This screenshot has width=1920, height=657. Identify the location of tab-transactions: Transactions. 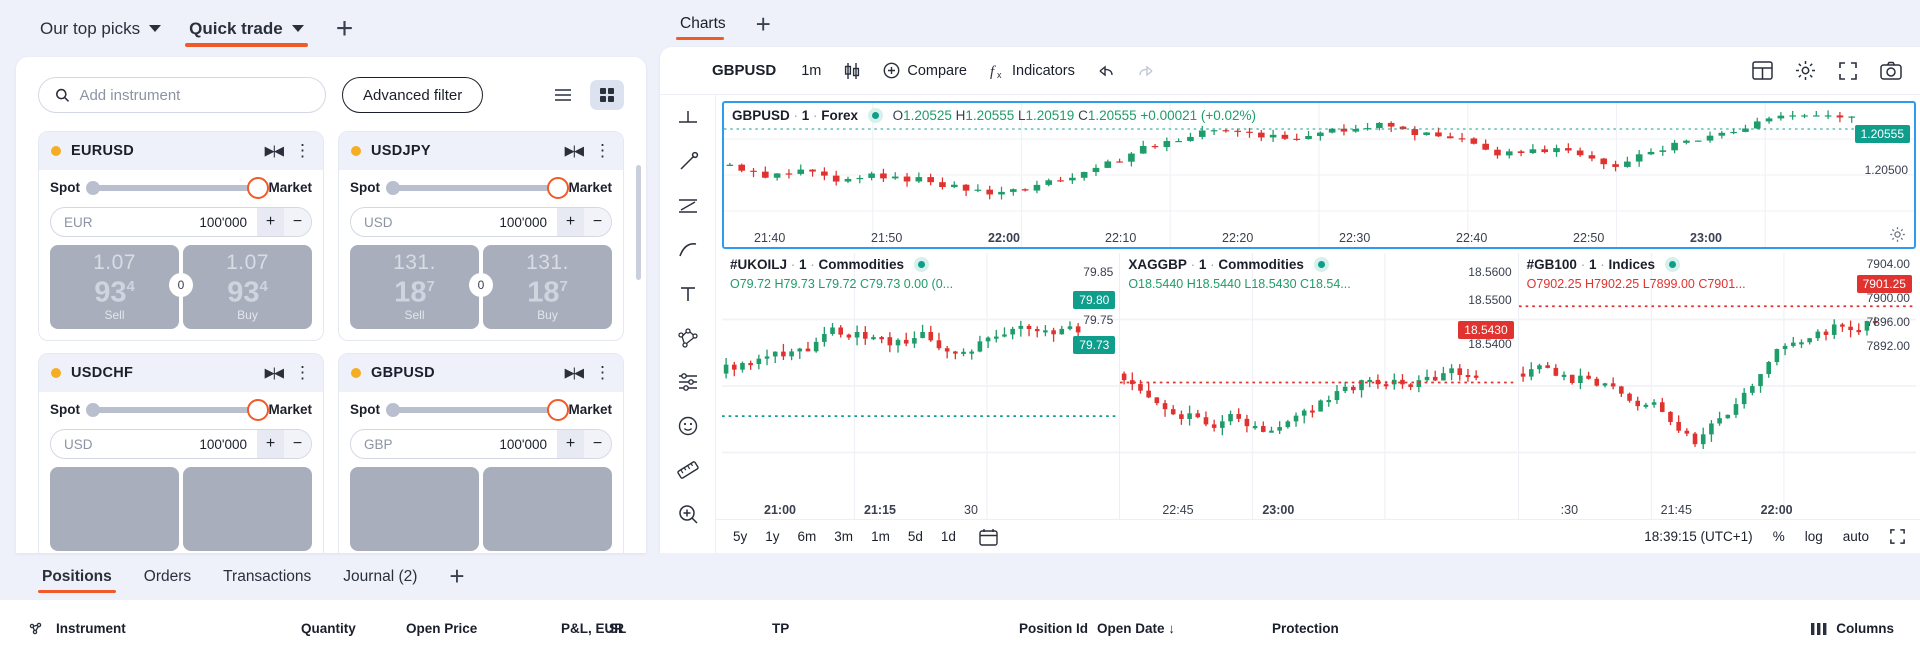
(267, 576).